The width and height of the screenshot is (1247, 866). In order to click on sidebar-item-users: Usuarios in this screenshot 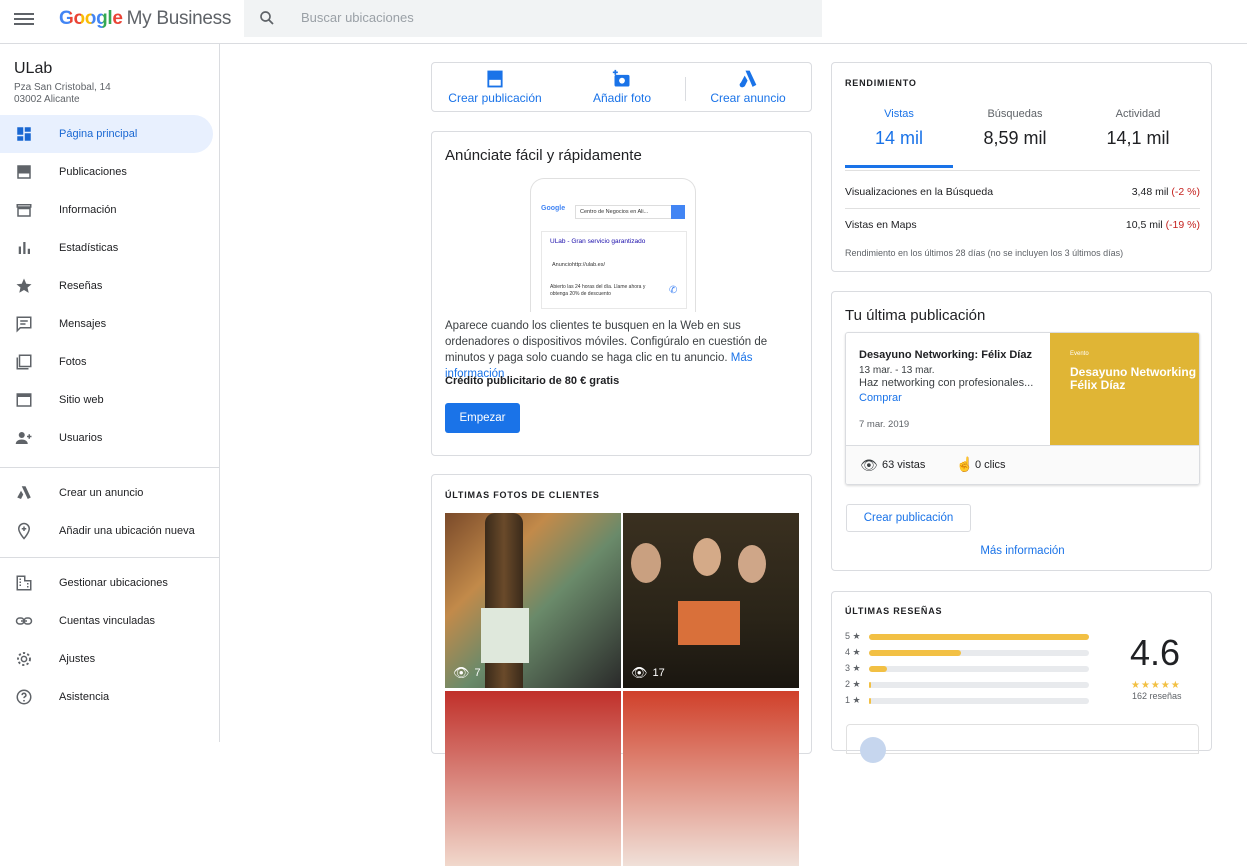, I will do `click(110, 438)`.